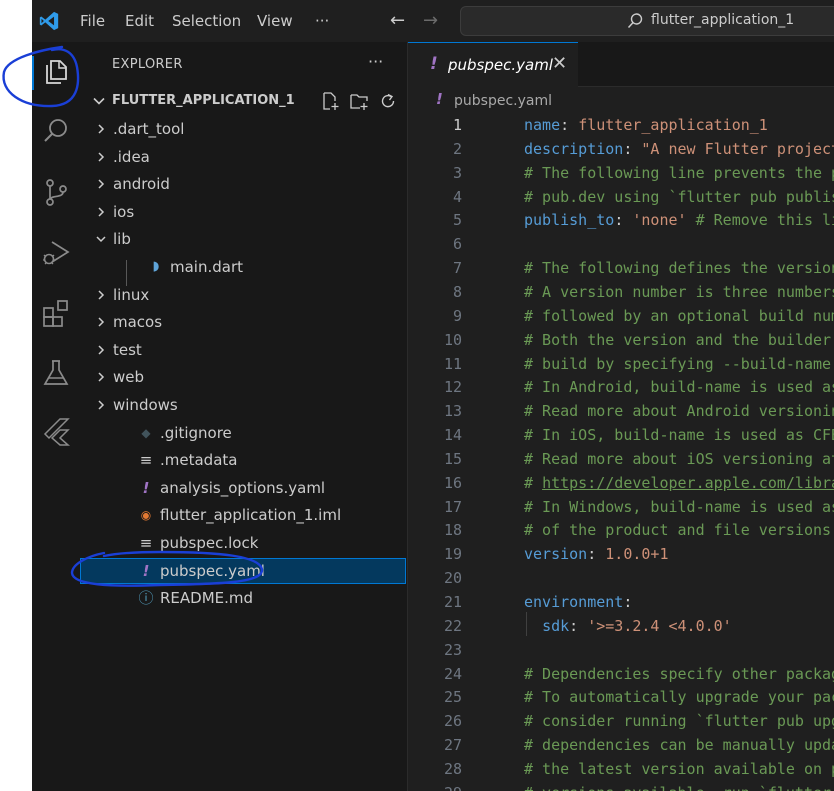  What do you see at coordinates (146, 598) in the screenshot?
I see `info-icon: ⓘ` at bounding box center [146, 598].